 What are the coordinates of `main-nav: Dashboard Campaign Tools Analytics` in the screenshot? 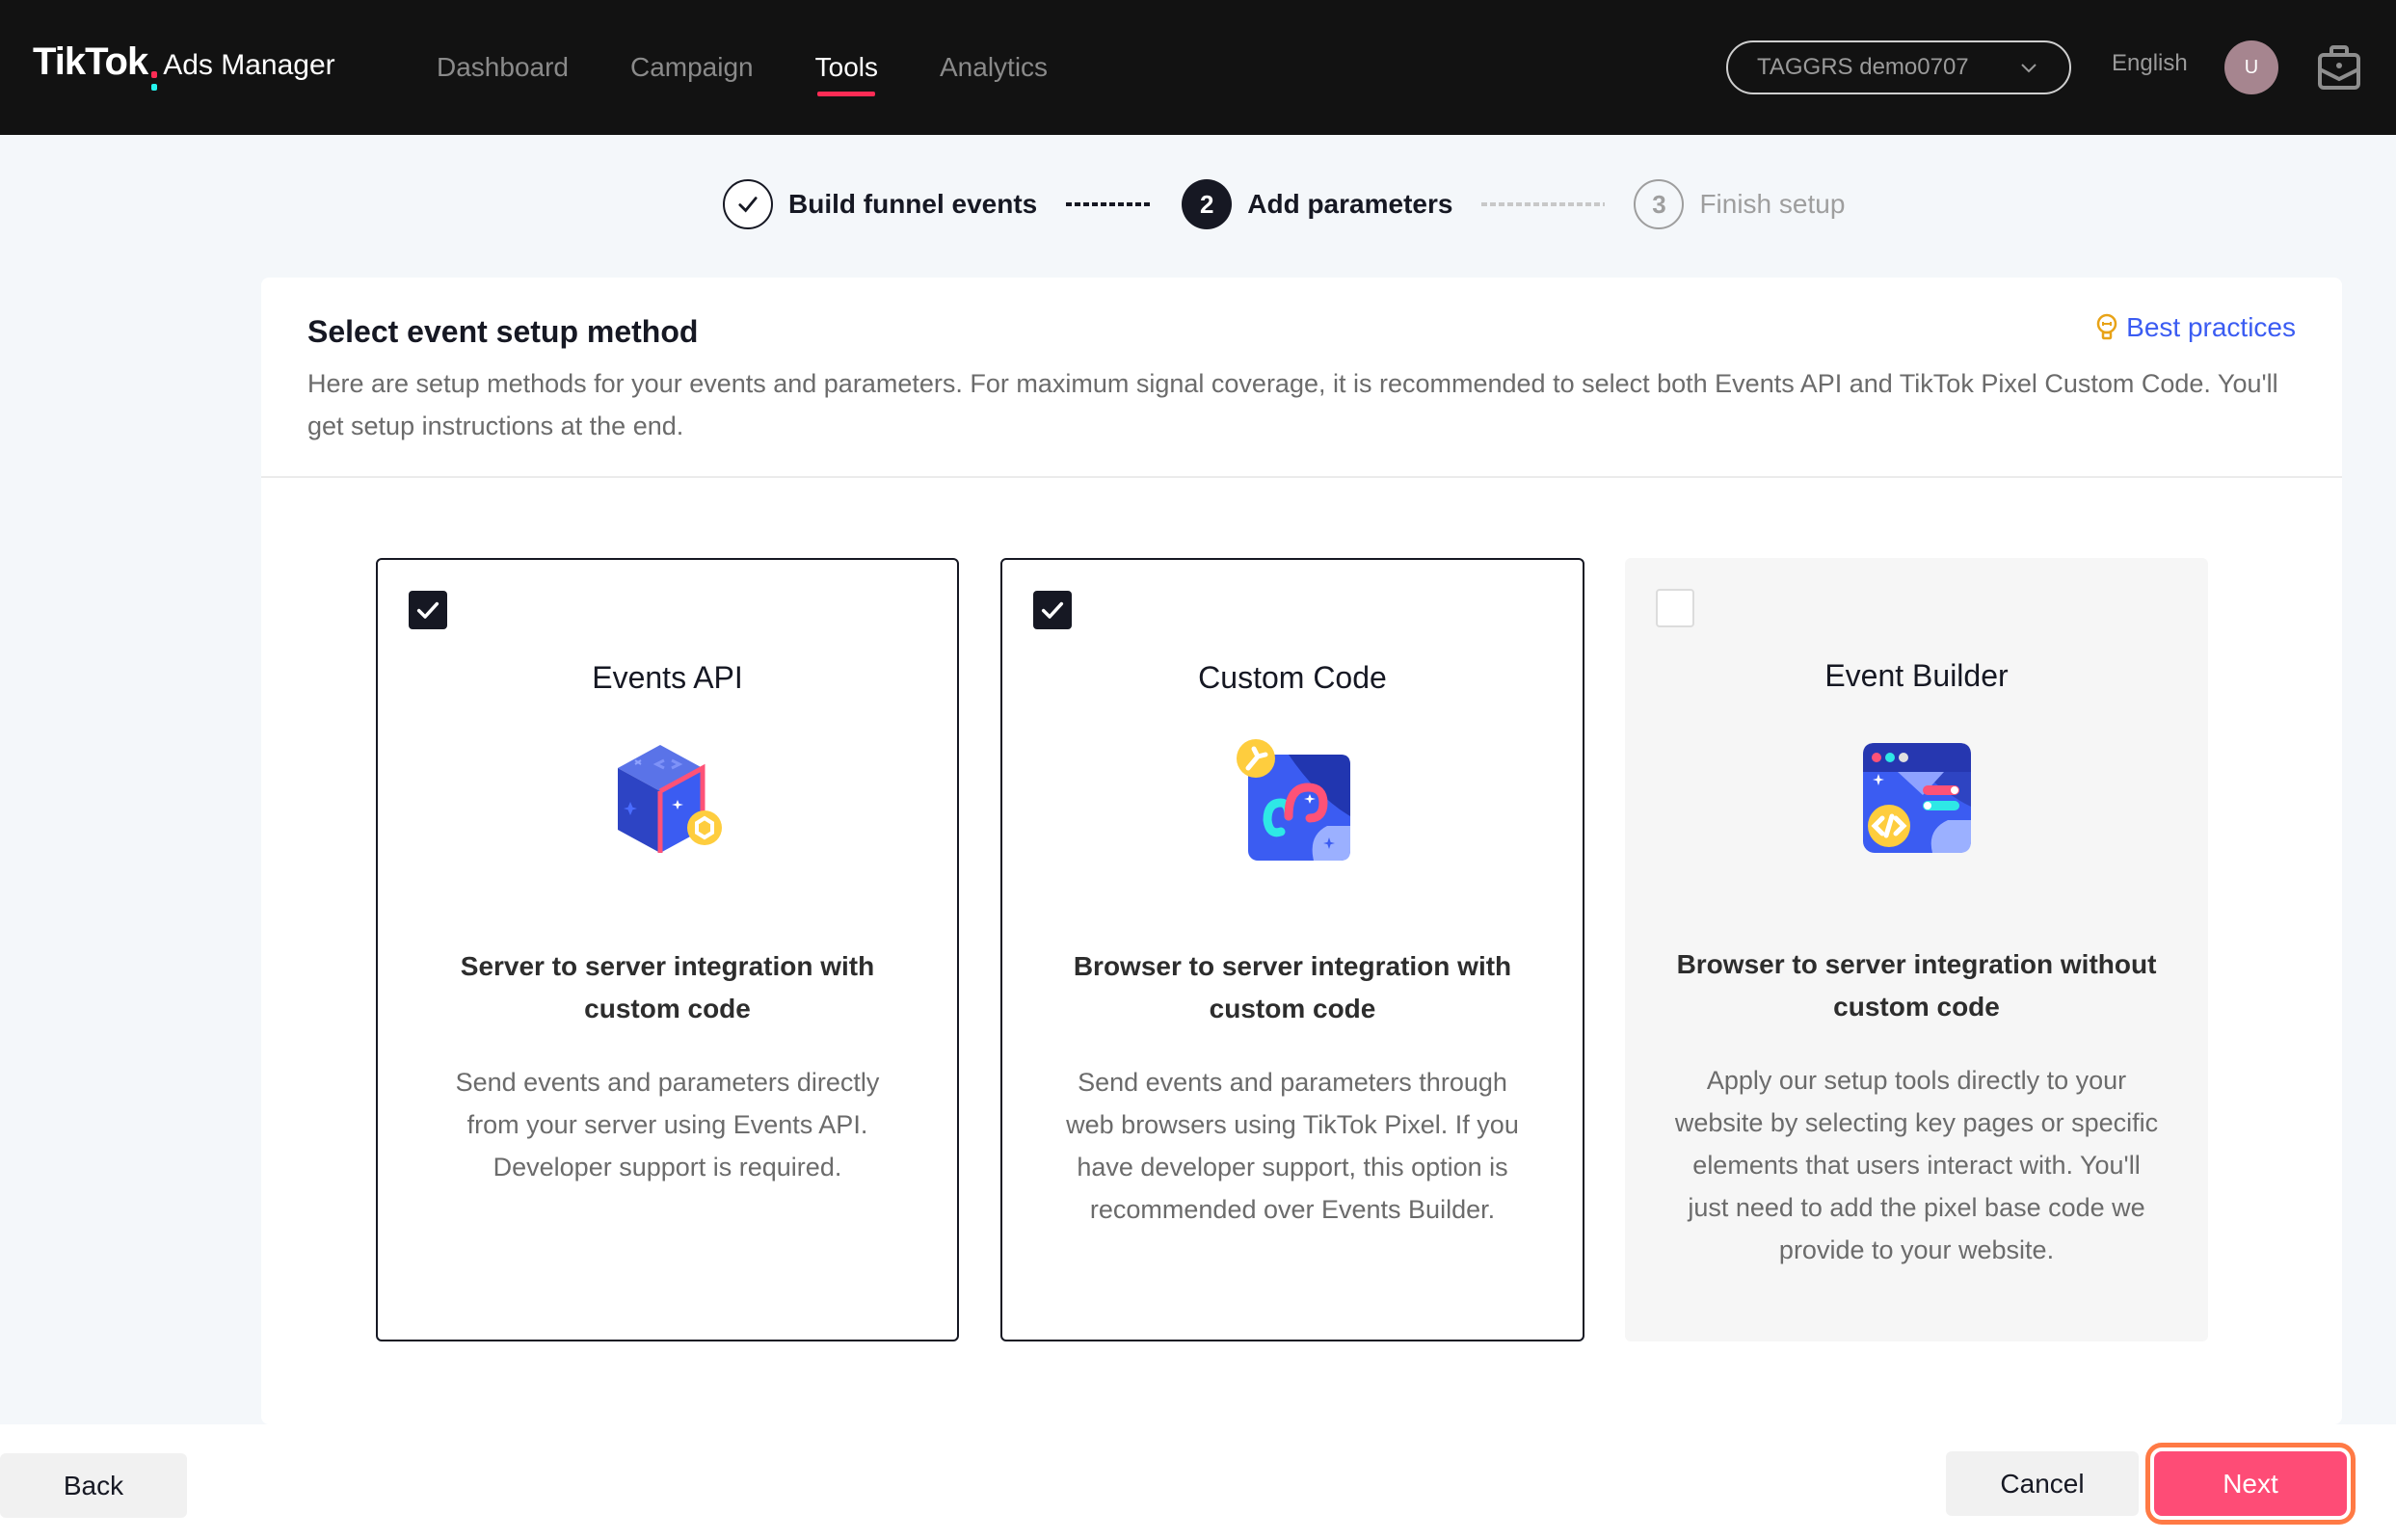 It's located at (773, 67).